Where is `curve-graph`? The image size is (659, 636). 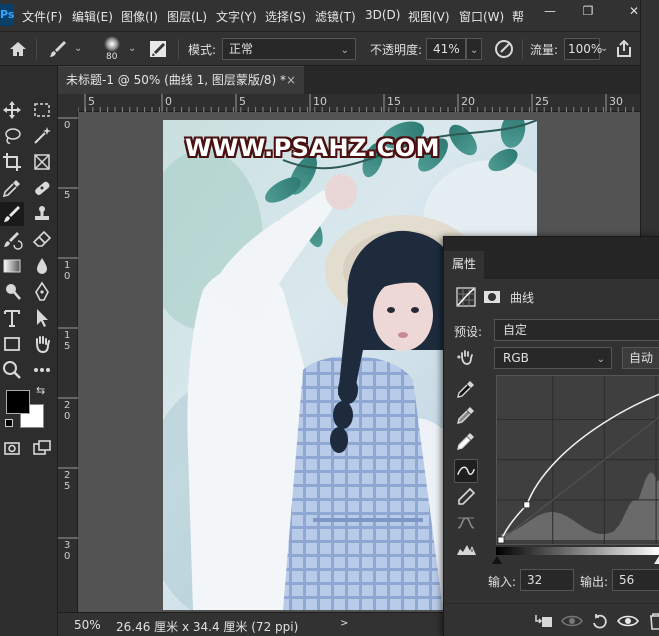 curve-graph is located at coordinates (577, 460).